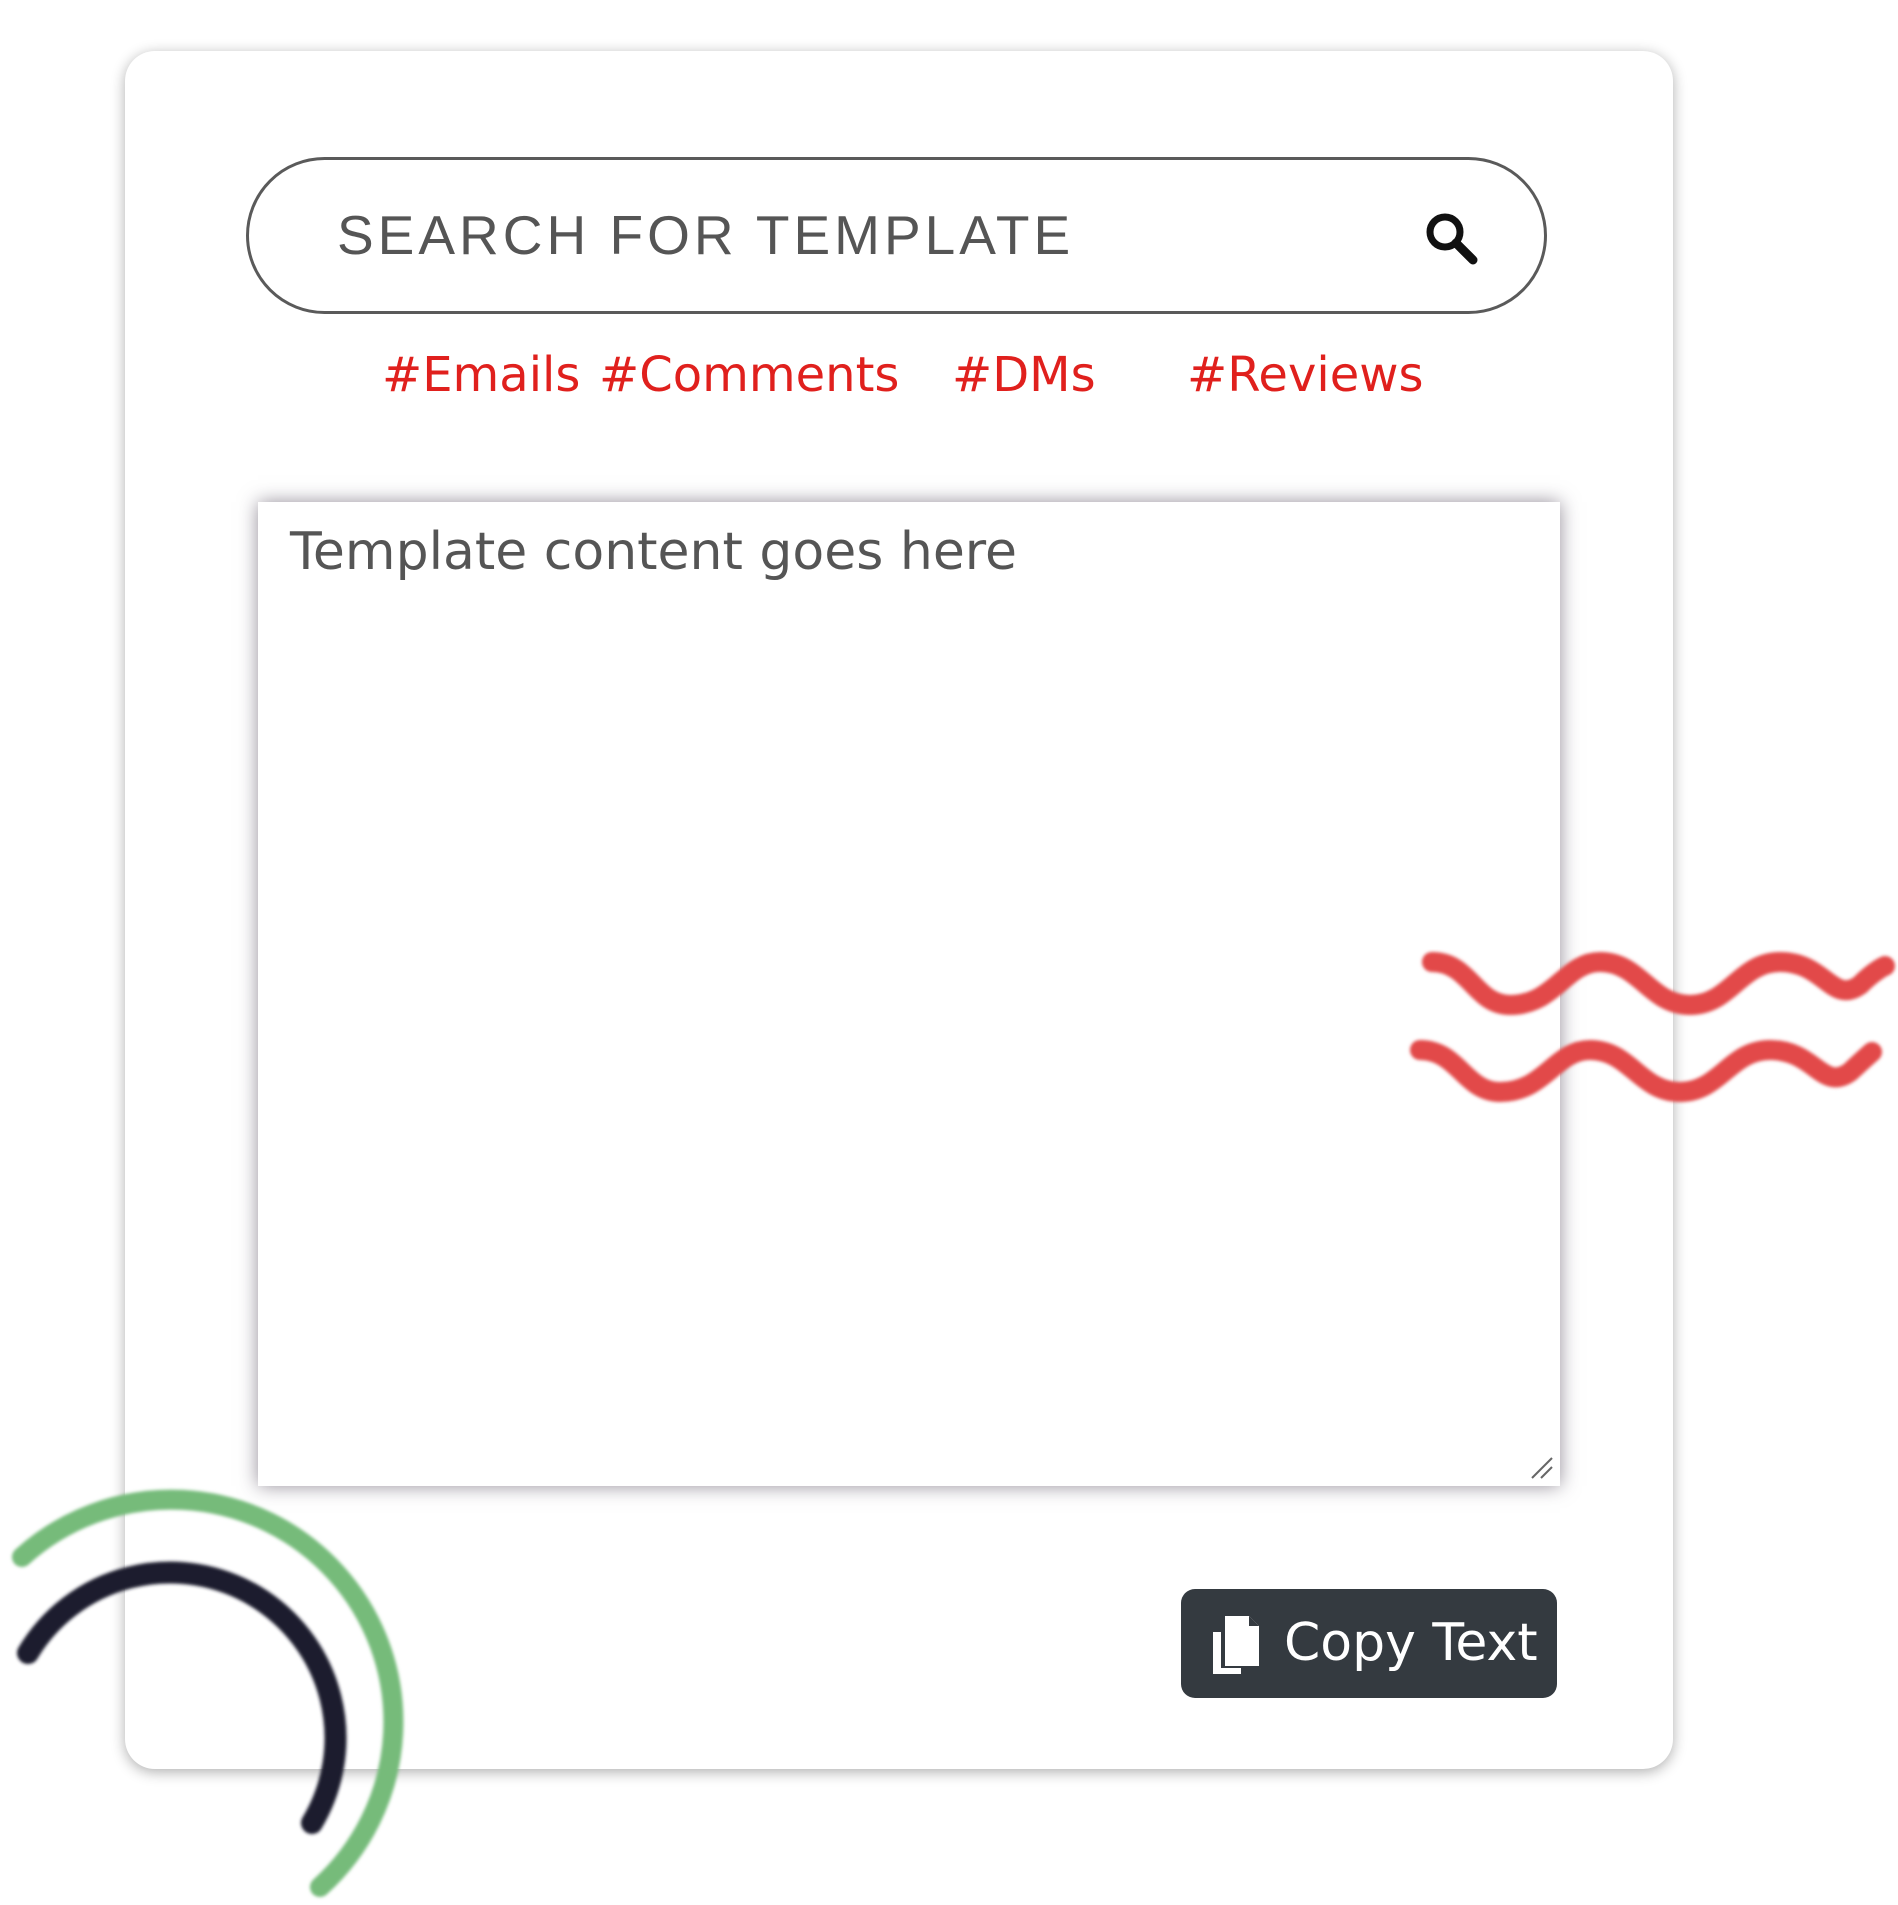  Describe the element at coordinates (837, 235) in the screenshot. I see `search-input` at that location.